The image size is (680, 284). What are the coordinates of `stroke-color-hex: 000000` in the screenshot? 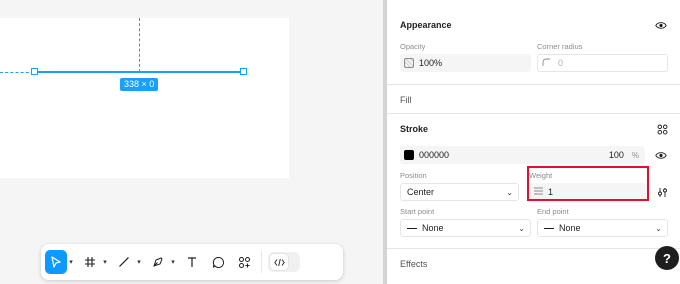 It's located at (434, 155).